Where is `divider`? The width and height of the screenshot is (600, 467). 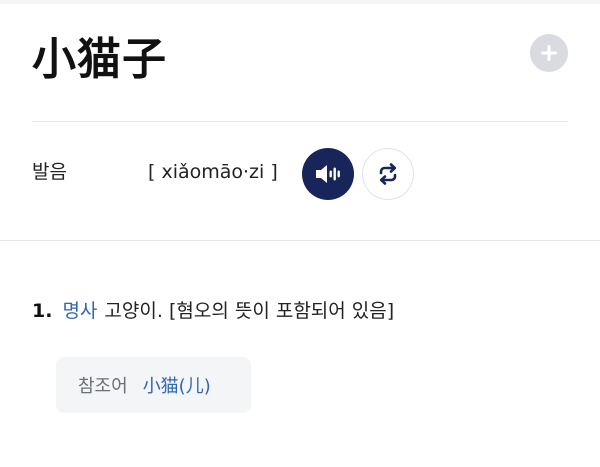 divider is located at coordinates (300, 121).